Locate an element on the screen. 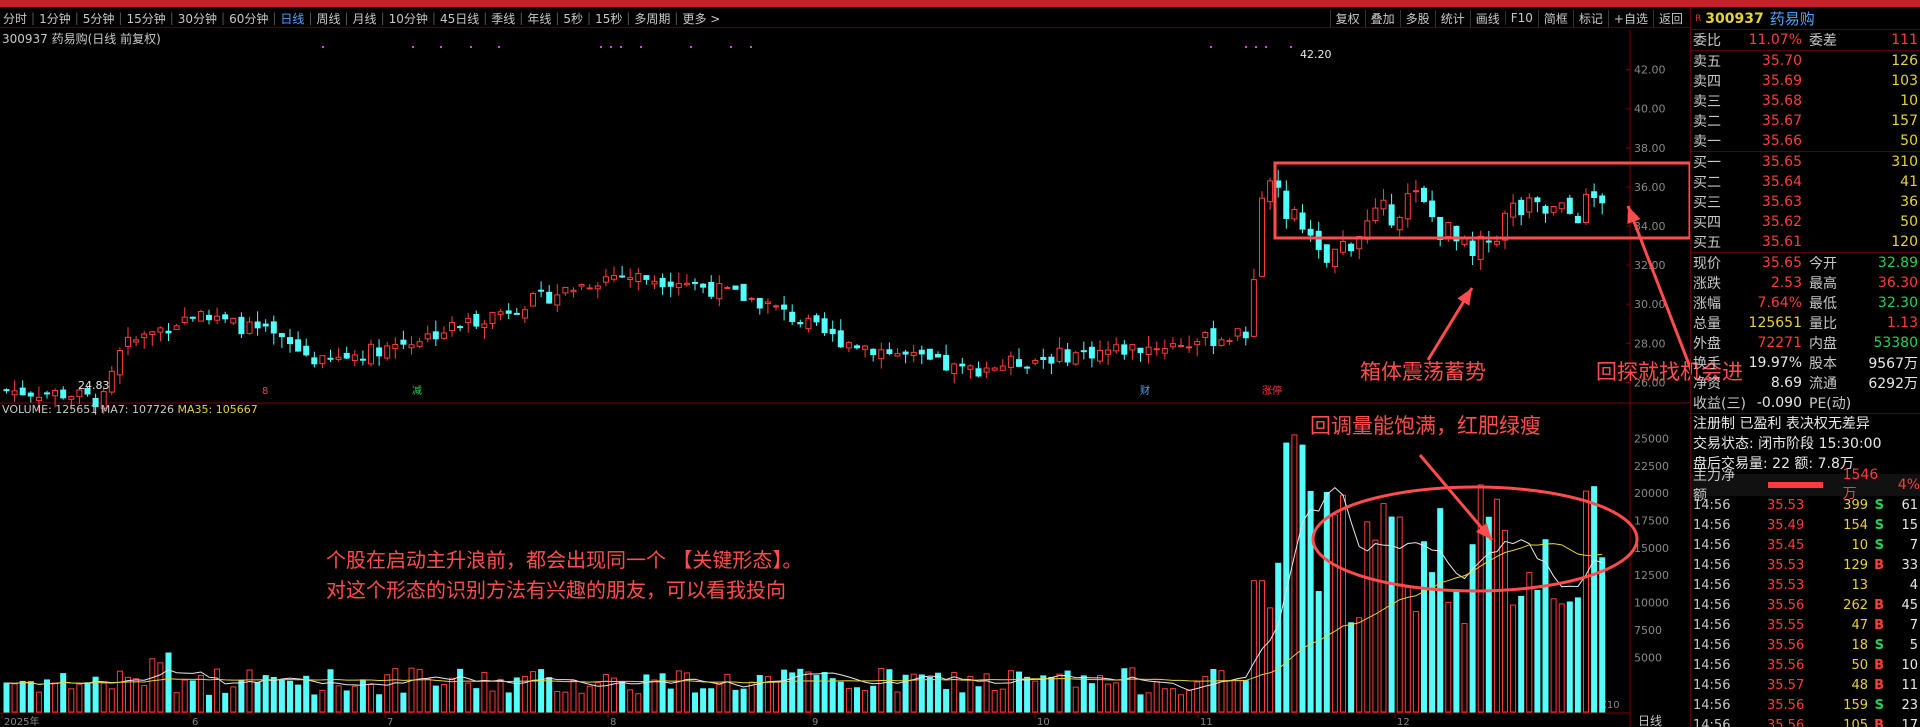 Image resolution: width=1920 pixels, height=727 pixels. tool-button: 多股 is located at coordinates (1417, 18).